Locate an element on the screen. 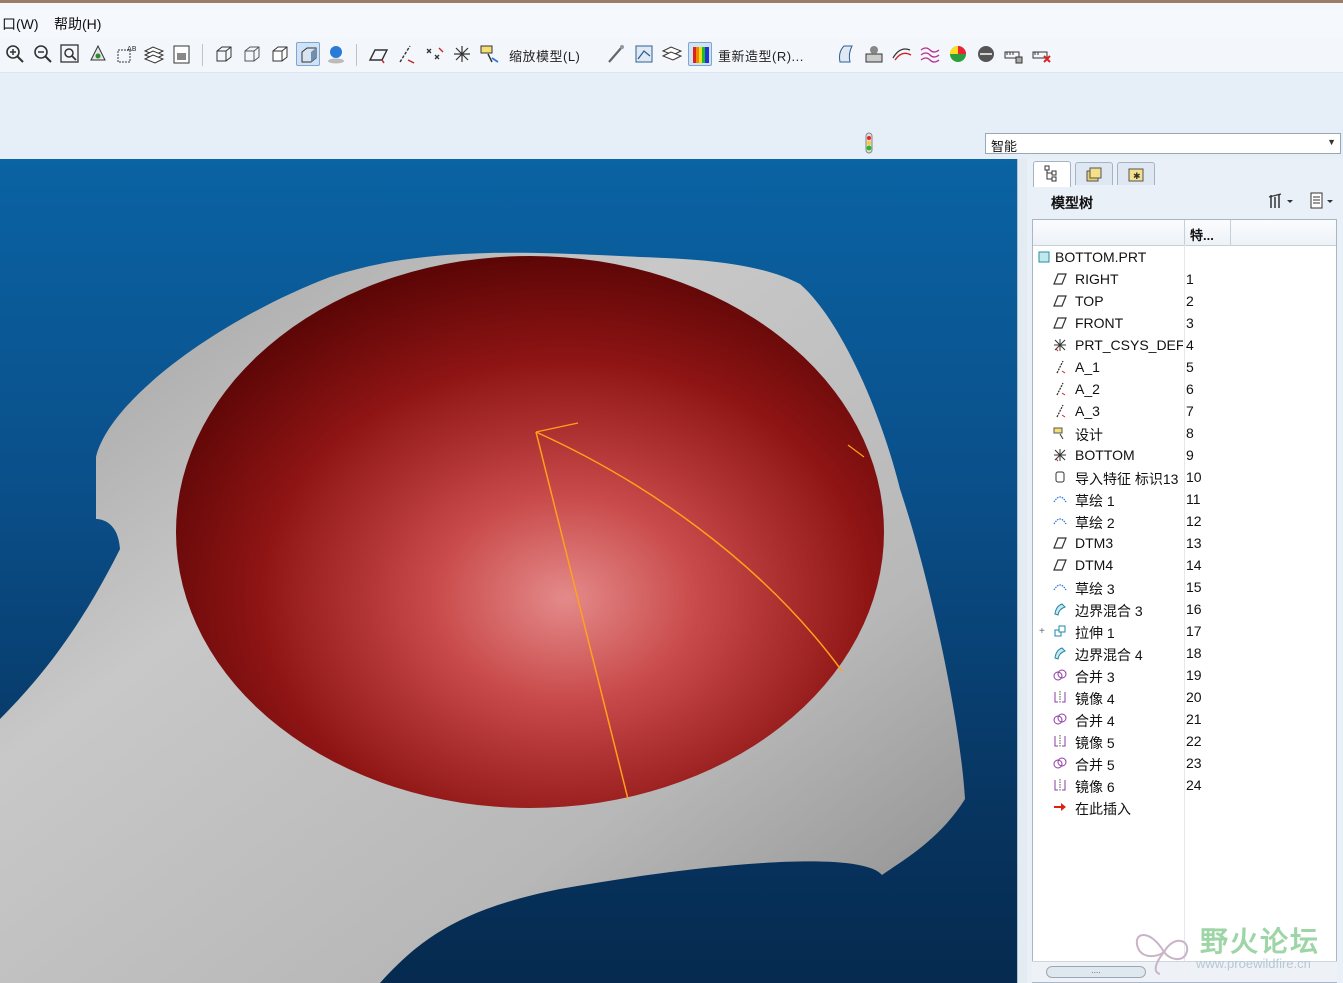  brush-icon is located at coordinates (616, 54).